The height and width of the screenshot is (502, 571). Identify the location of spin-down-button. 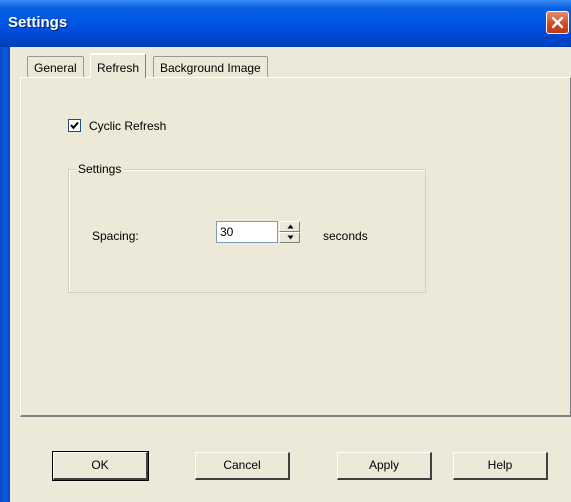
(289, 237).